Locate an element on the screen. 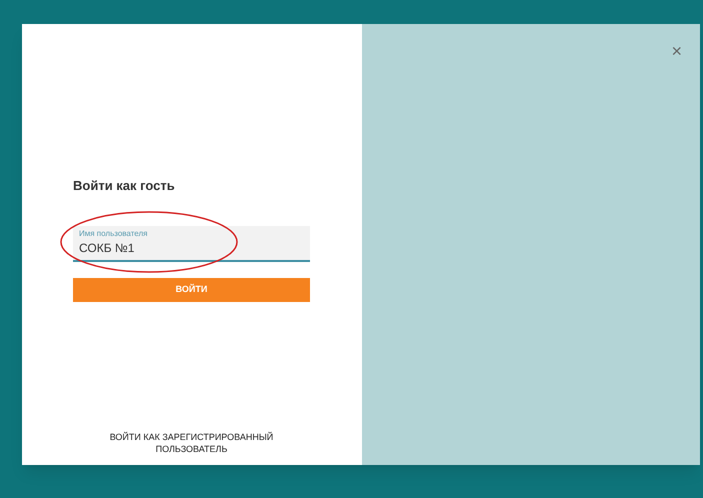 Image resolution: width=703 pixels, height=498 pixels. close-button: × is located at coordinates (676, 51).